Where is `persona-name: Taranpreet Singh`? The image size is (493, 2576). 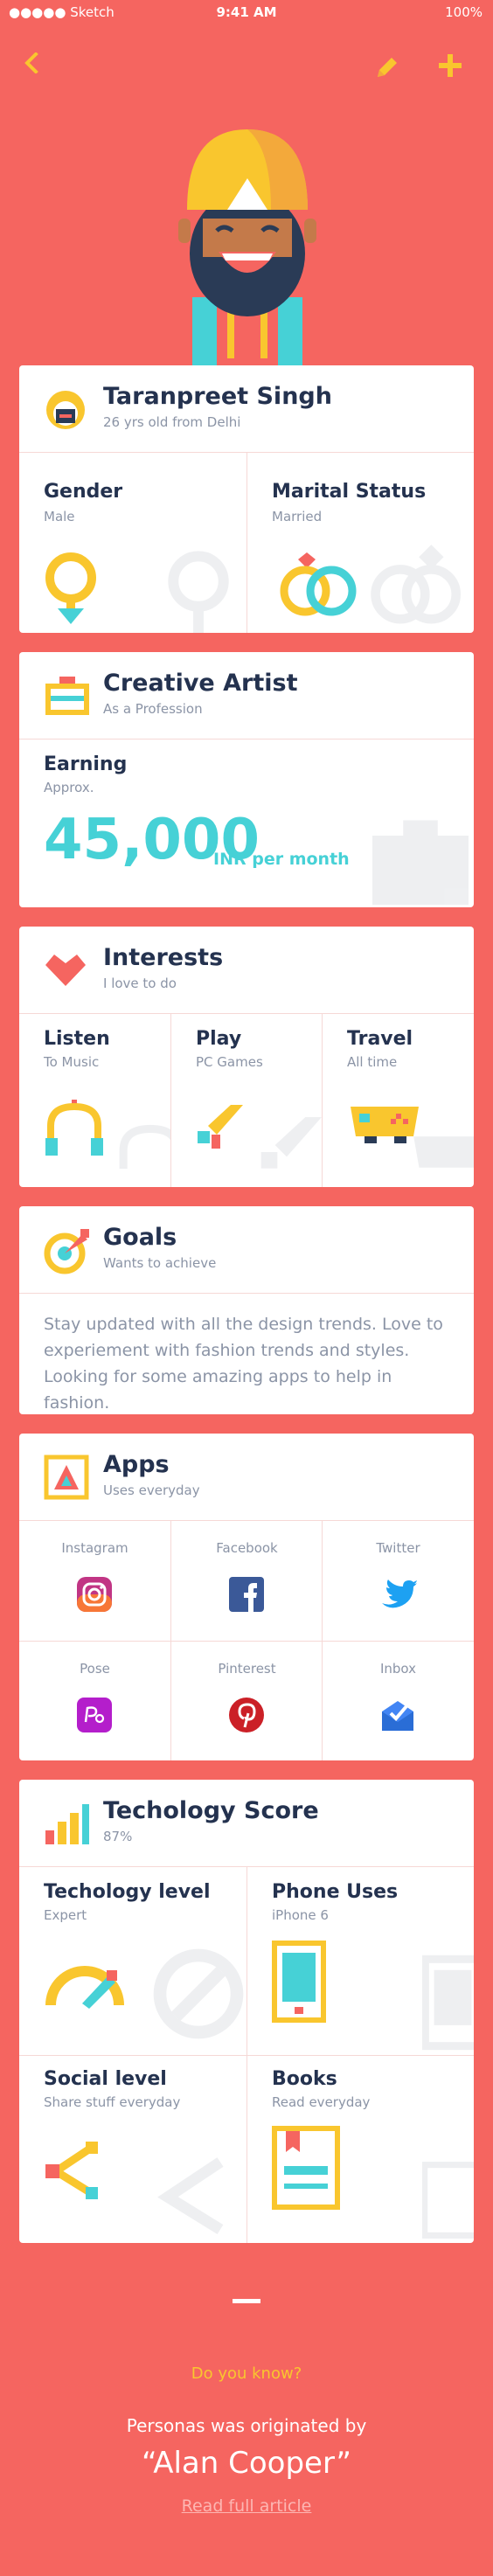 persona-name: Taranpreet Singh is located at coordinates (218, 396).